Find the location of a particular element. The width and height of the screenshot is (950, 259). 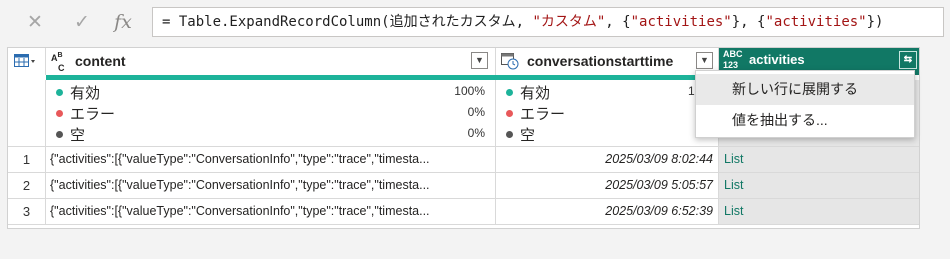

datetime-type-icon is located at coordinates (510, 61).